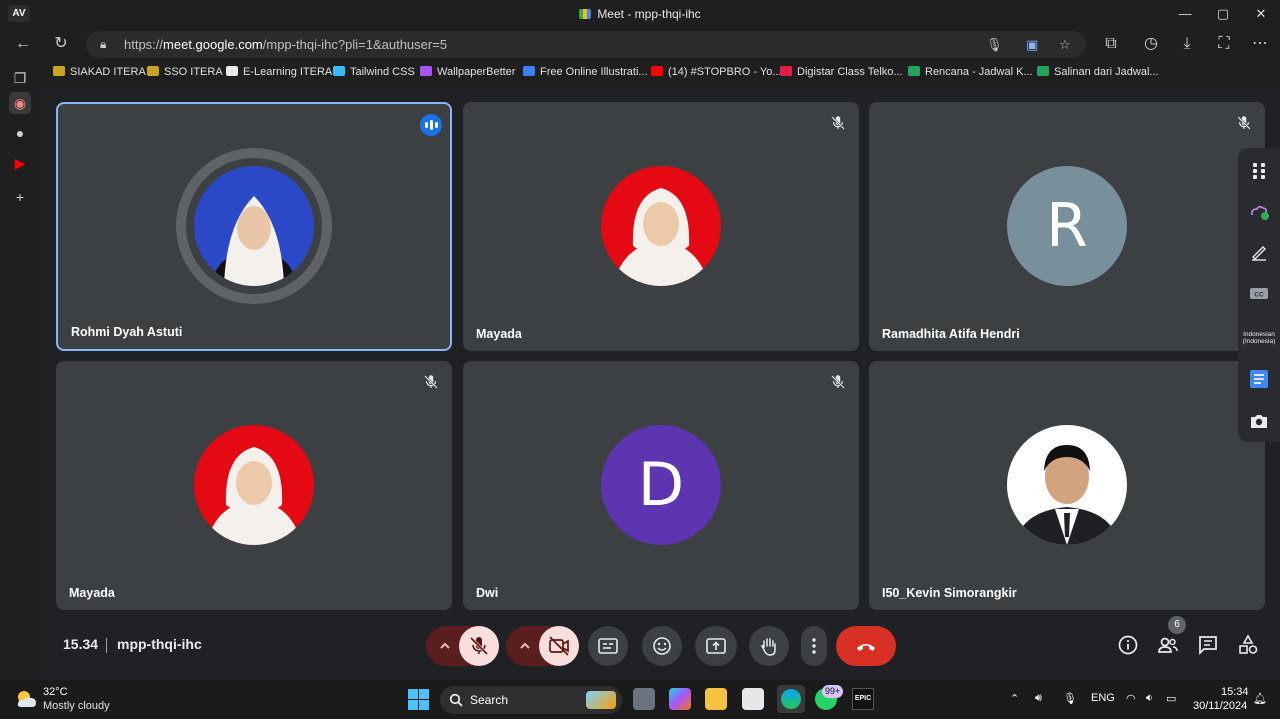 This screenshot has width=1280, height=719. What do you see at coordinates (1248, 645) in the screenshot?
I see `activities-icon` at bounding box center [1248, 645].